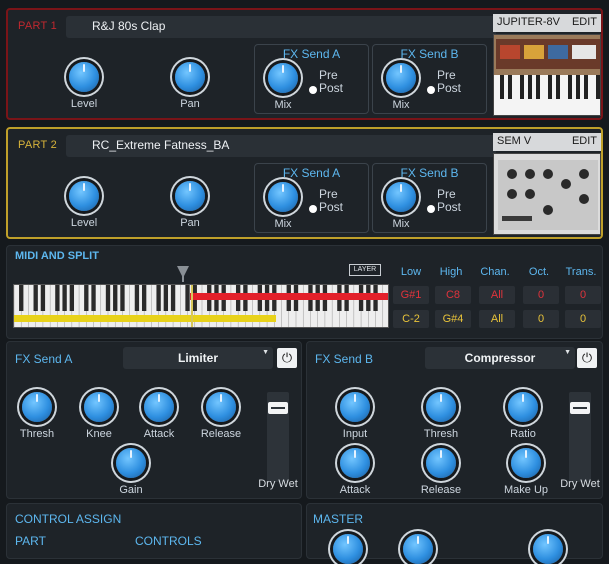 This screenshot has height=564, width=609. I want to click on part1-fx-a-title: FX Send A, so click(311, 54).